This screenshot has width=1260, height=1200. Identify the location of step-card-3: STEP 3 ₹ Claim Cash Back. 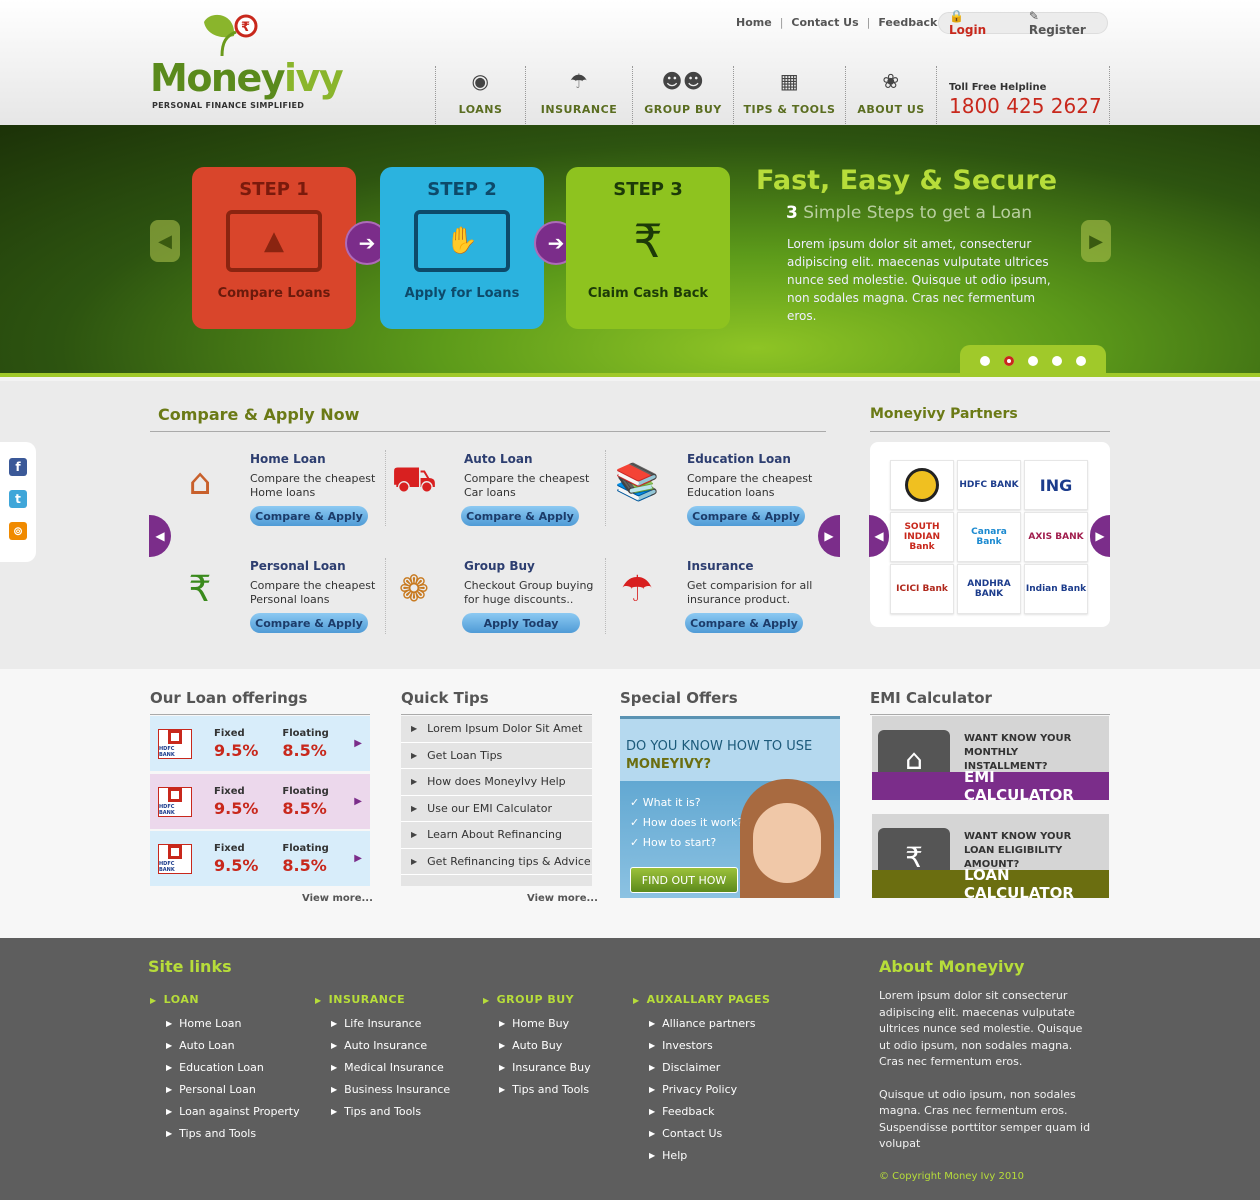
(648, 248).